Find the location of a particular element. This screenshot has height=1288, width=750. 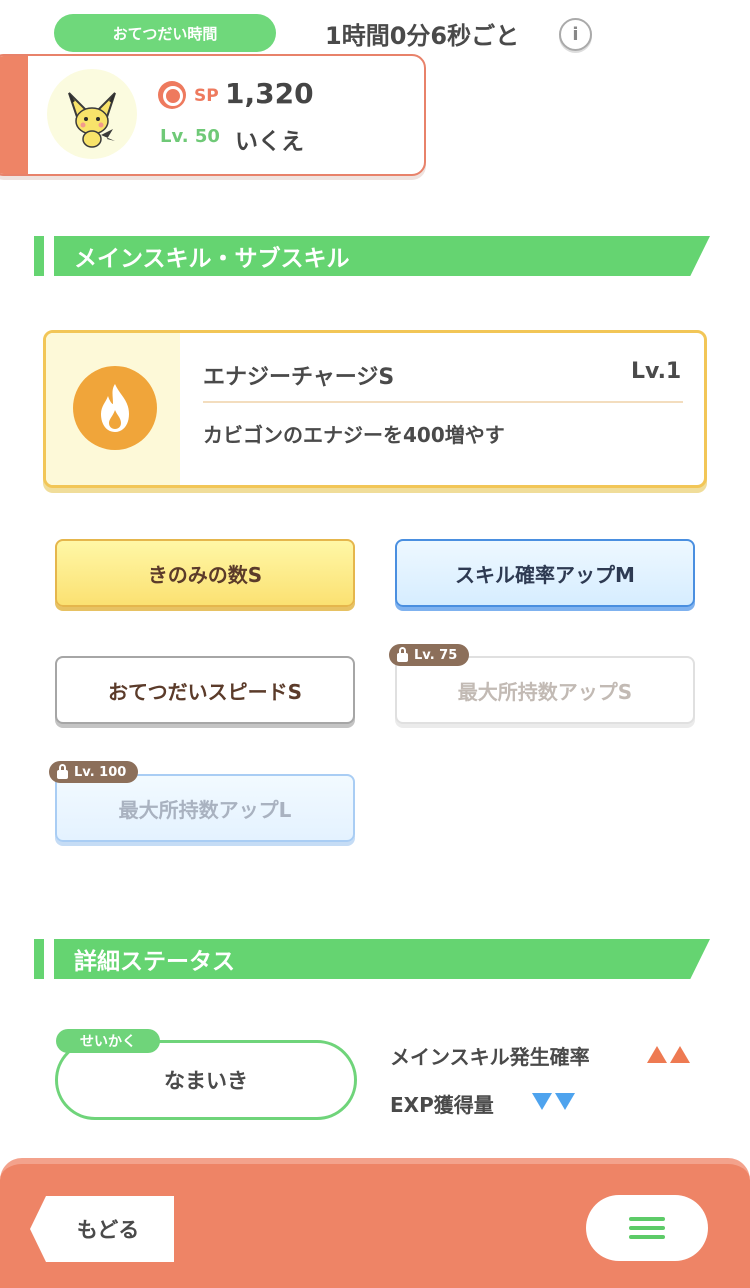

info-icon: i is located at coordinates (575, 34).